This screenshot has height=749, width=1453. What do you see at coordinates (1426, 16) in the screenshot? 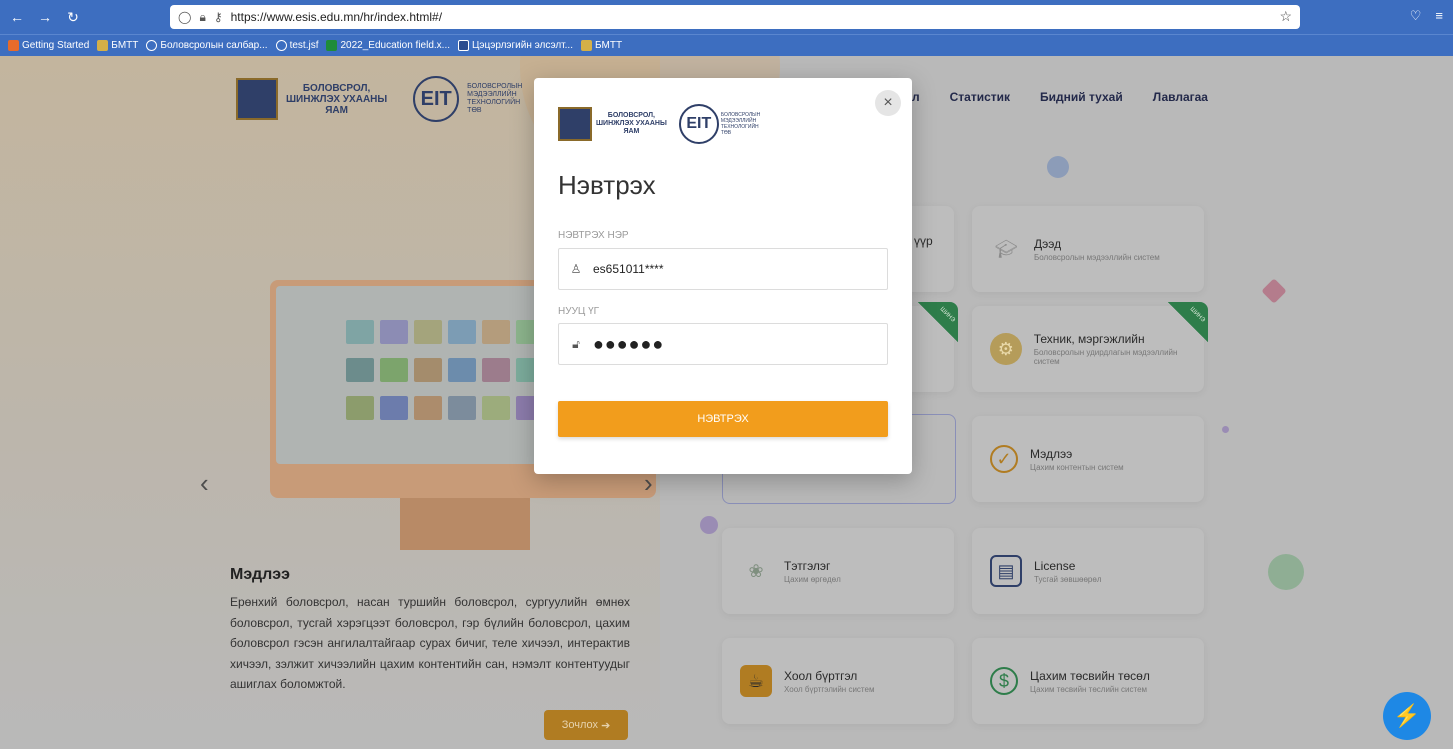
I see `browser-menu-area: ♡ ≡` at bounding box center [1426, 16].